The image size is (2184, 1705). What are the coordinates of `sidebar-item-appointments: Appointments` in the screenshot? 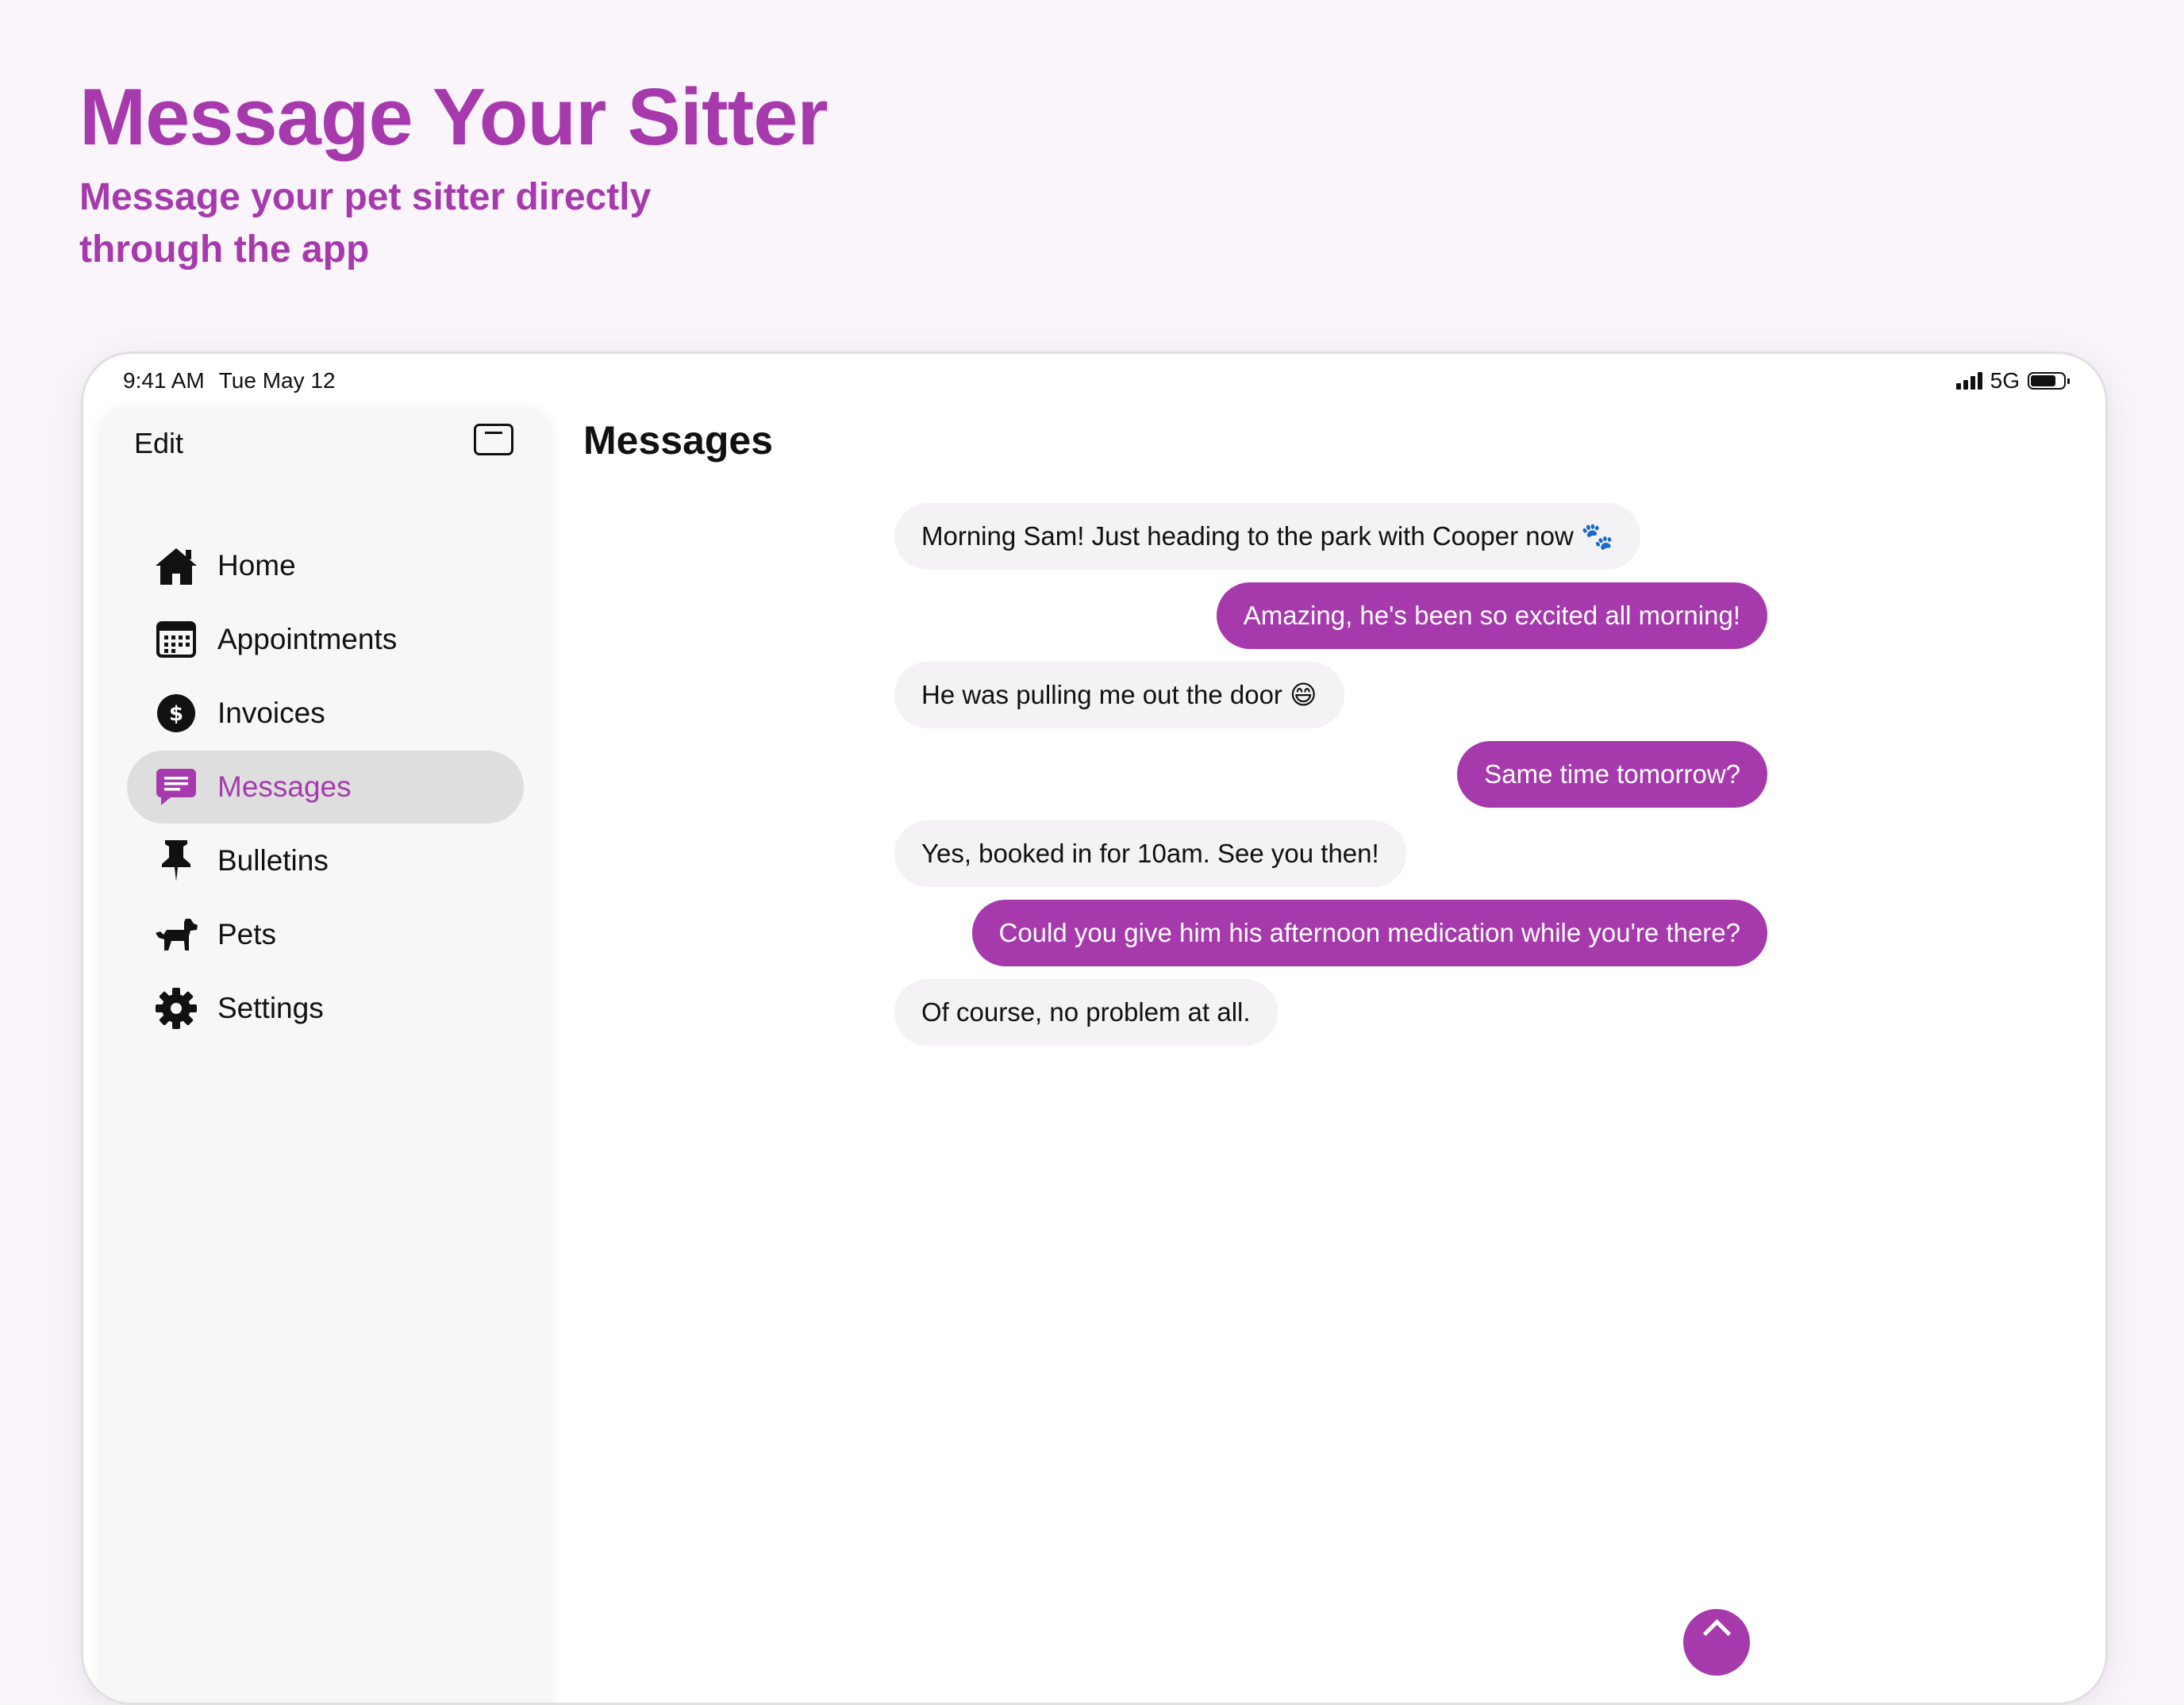 It's located at (325, 639).